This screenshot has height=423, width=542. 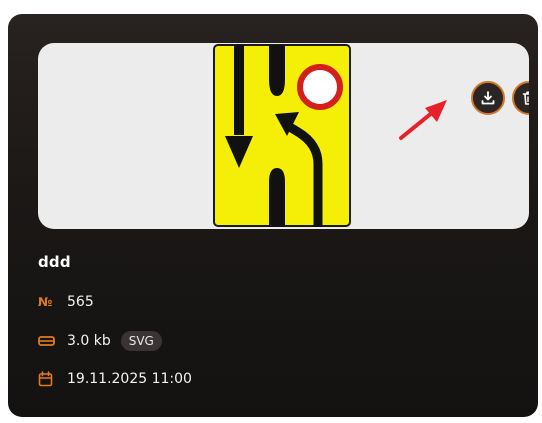 I want to click on file-number: 565, so click(x=80, y=302).